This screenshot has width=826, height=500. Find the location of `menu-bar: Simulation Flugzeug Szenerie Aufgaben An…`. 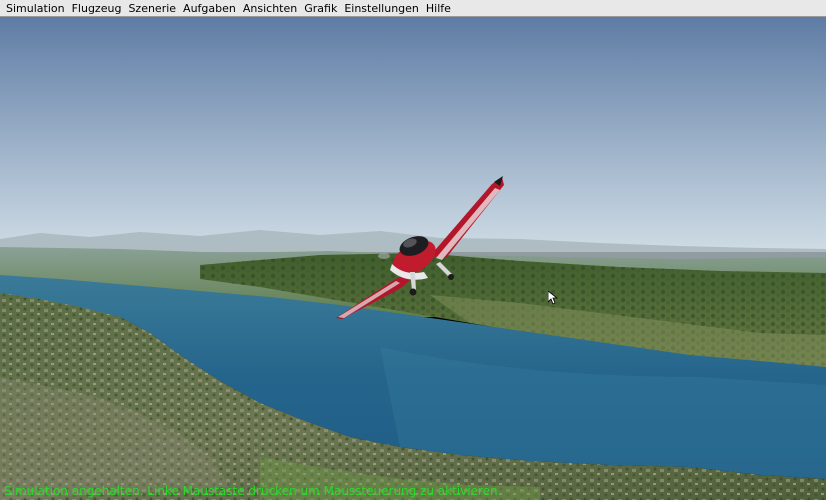

menu-bar: Simulation Flugzeug Szenerie Aufgaben An… is located at coordinates (413, 8).